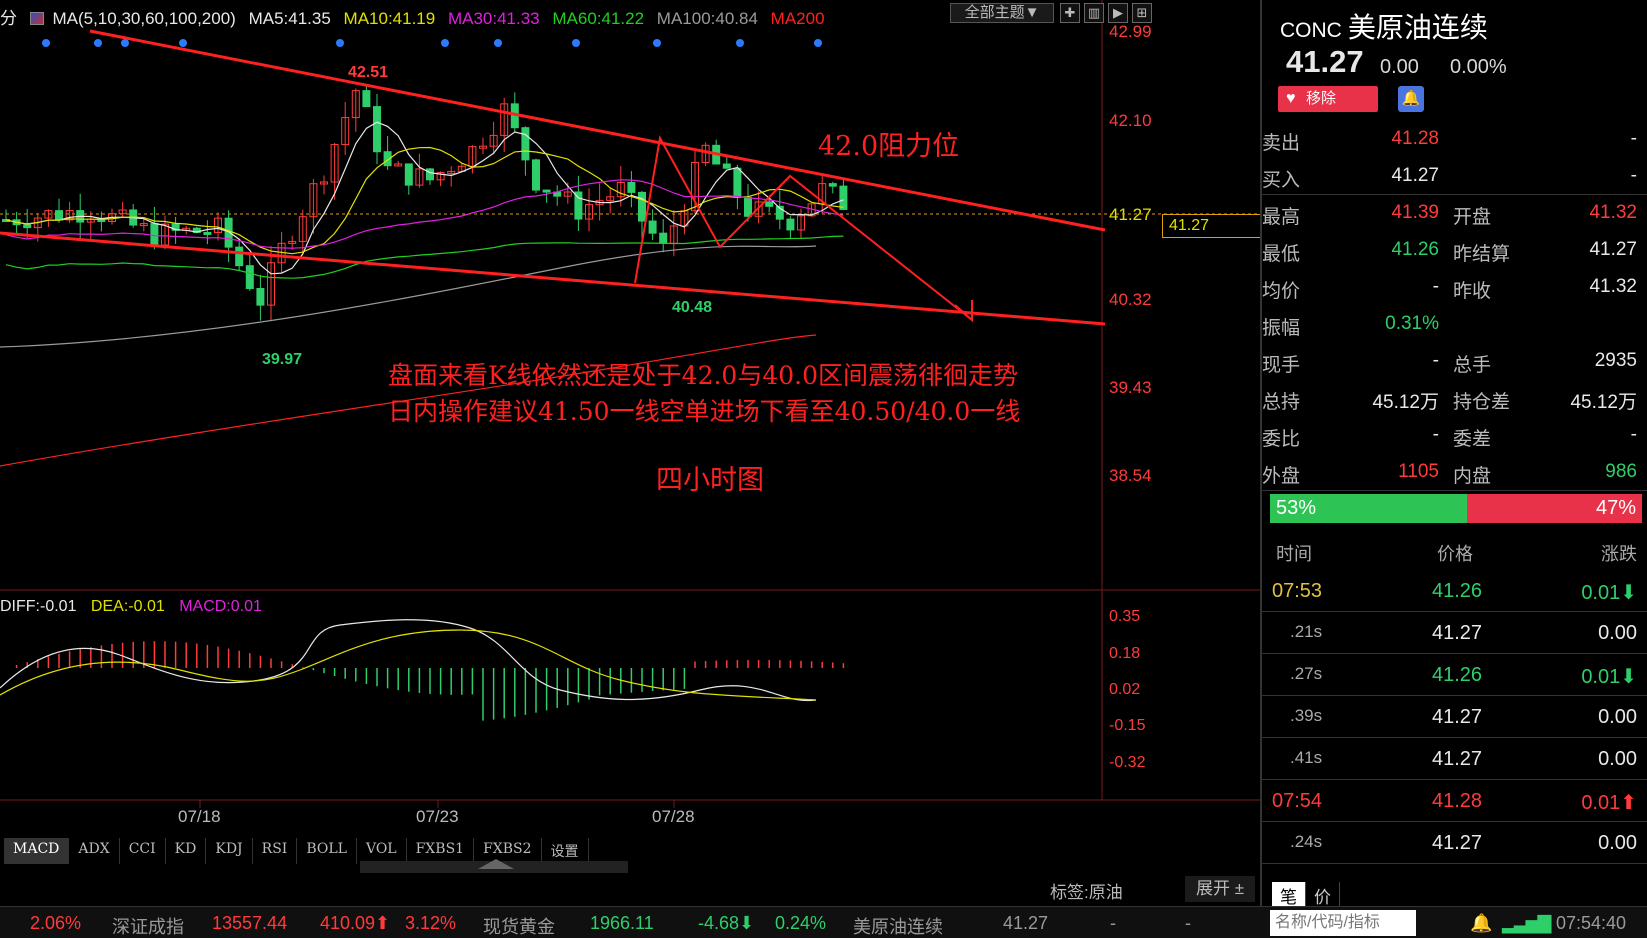  Describe the element at coordinates (250, 923) in the screenshot. I see `index-value: 13557.44` at that location.